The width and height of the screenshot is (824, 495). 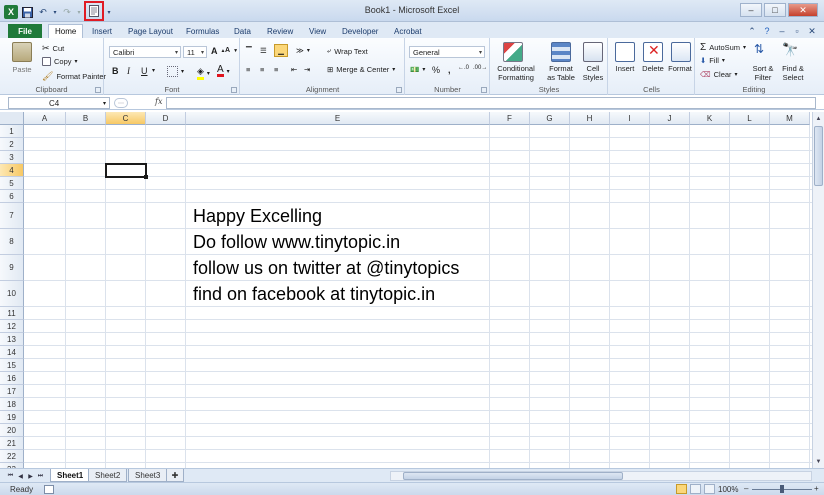 What do you see at coordinates (234, 90) in the screenshot?
I see `font-launcher-icon` at bounding box center [234, 90].